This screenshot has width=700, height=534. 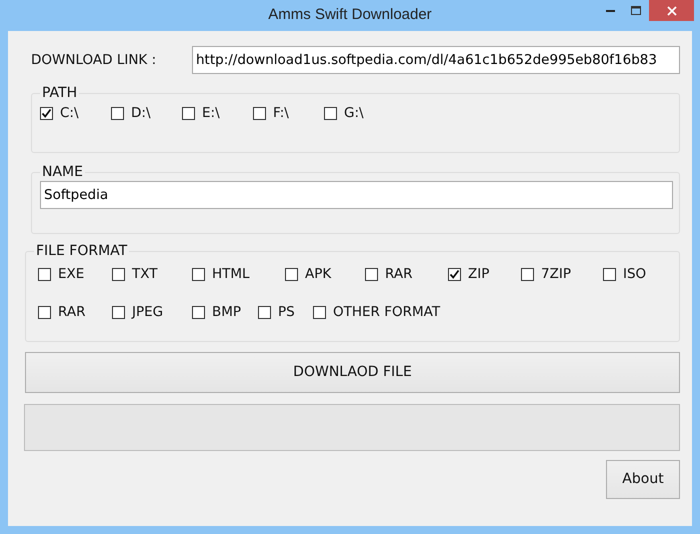 I want to click on drive-checkbox: G:\, so click(x=359, y=113).